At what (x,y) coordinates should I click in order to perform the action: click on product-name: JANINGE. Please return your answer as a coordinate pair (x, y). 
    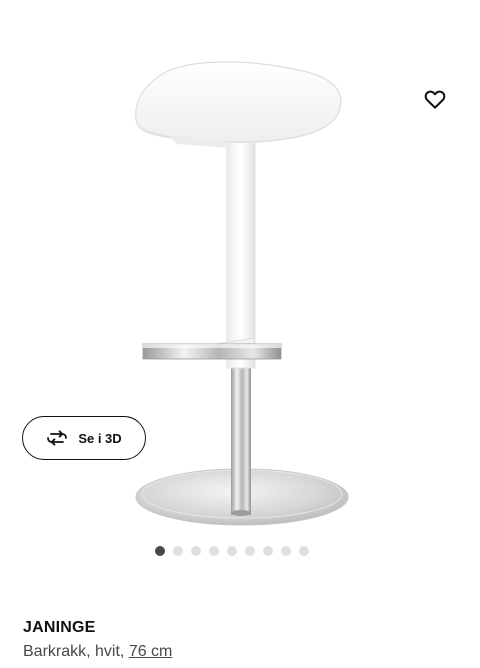
    Looking at the image, I should click on (59, 627).